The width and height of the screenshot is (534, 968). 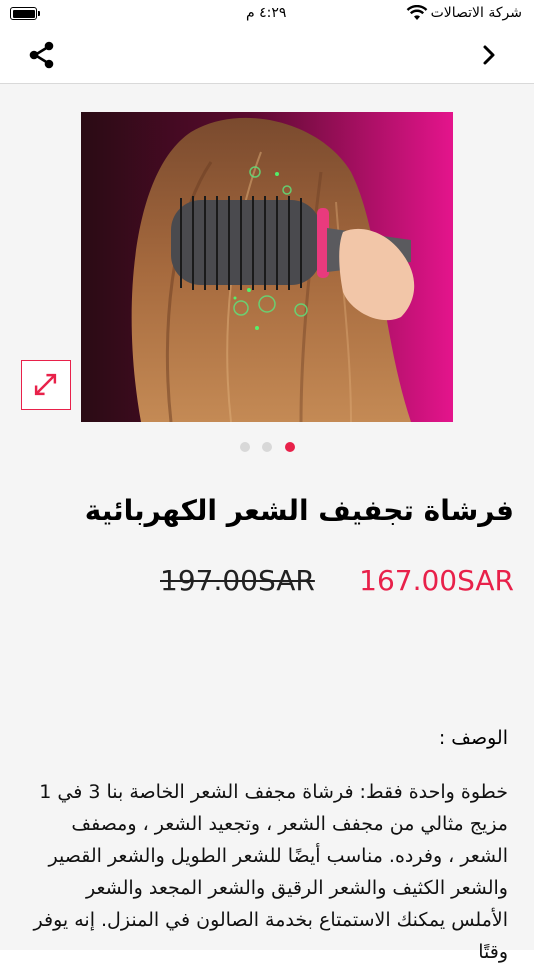 I want to click on nav-bar, so click(x=267, y=57).